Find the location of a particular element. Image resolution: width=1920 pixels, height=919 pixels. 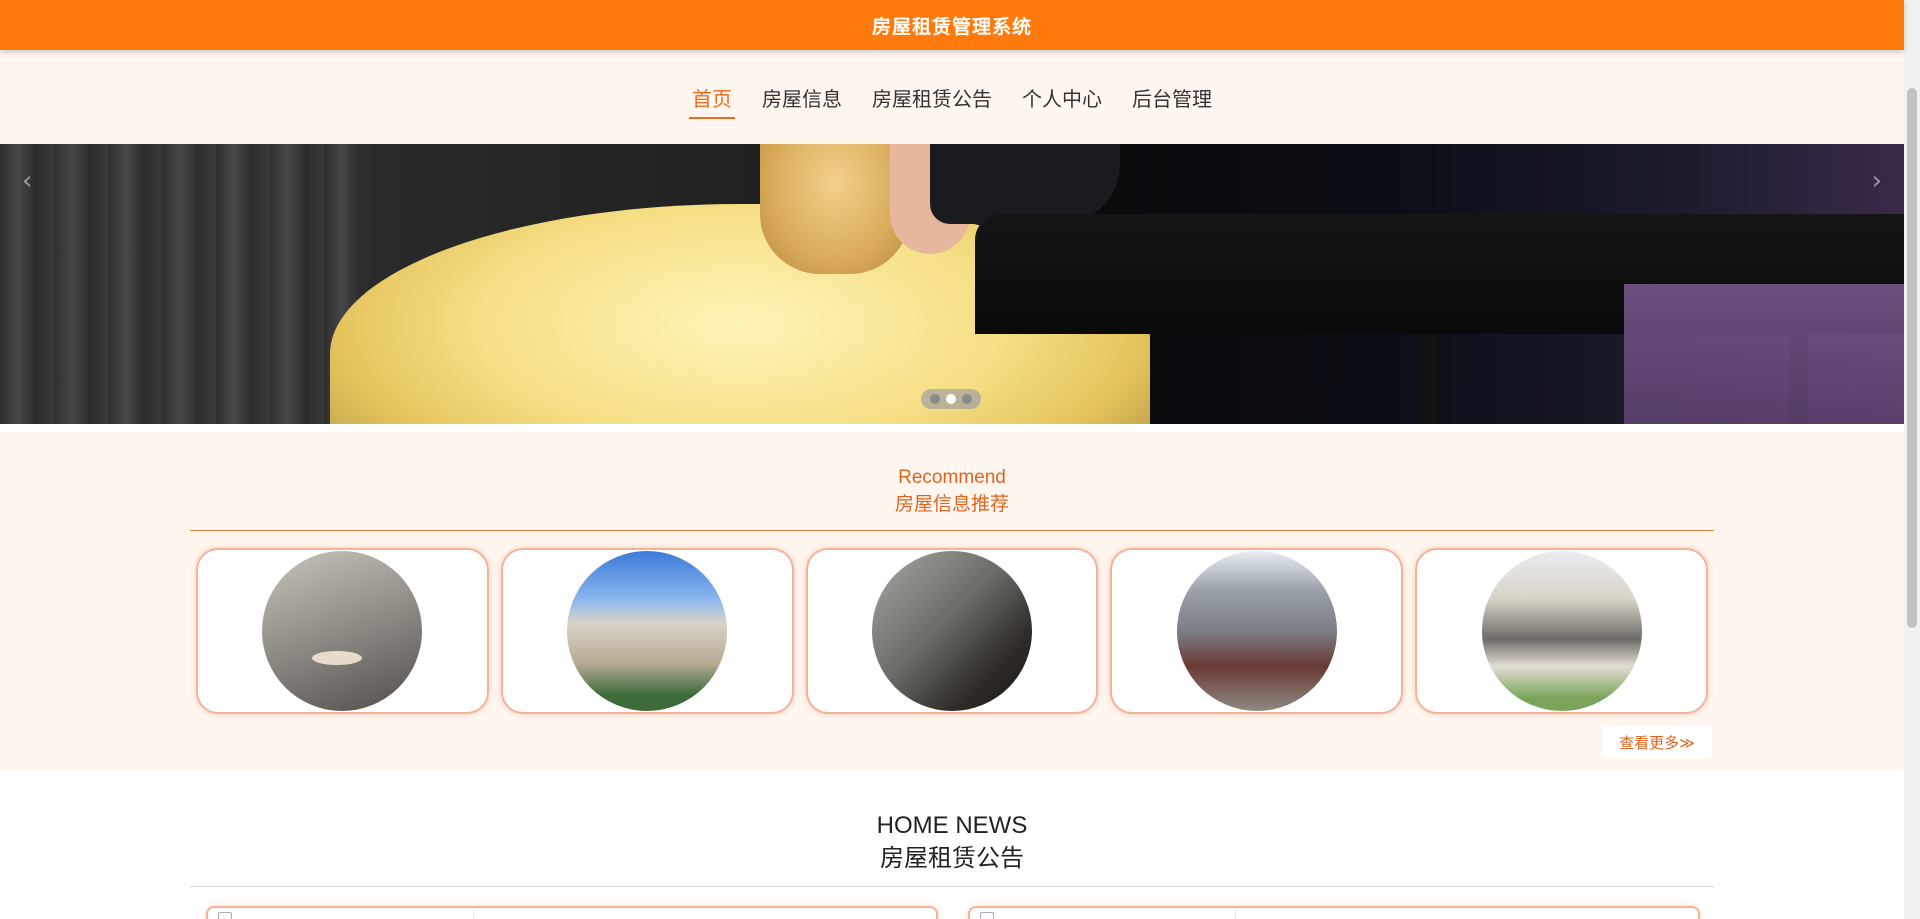

app-title: 房屋租赁管理系统 is located at coordinates (951, 26).